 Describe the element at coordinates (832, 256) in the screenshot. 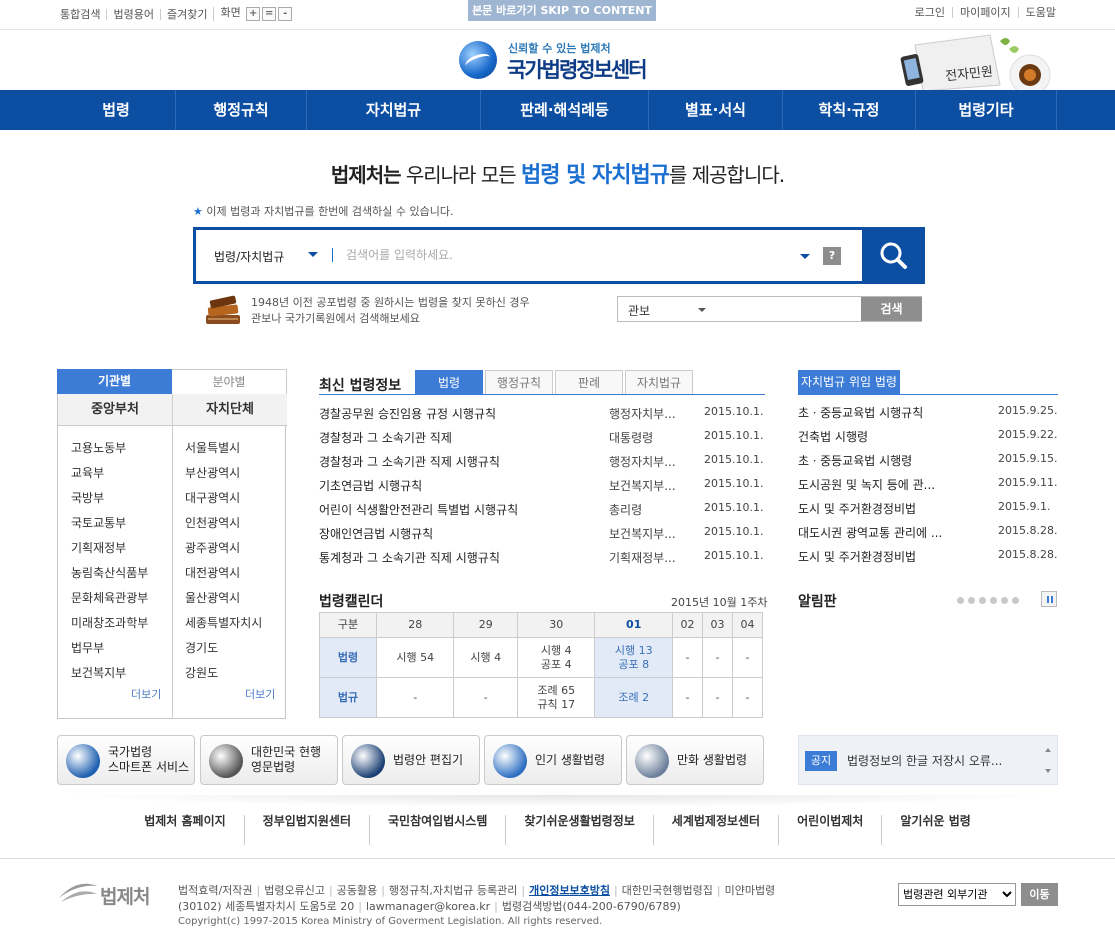

I see `search-help-icon: ?` at that location.